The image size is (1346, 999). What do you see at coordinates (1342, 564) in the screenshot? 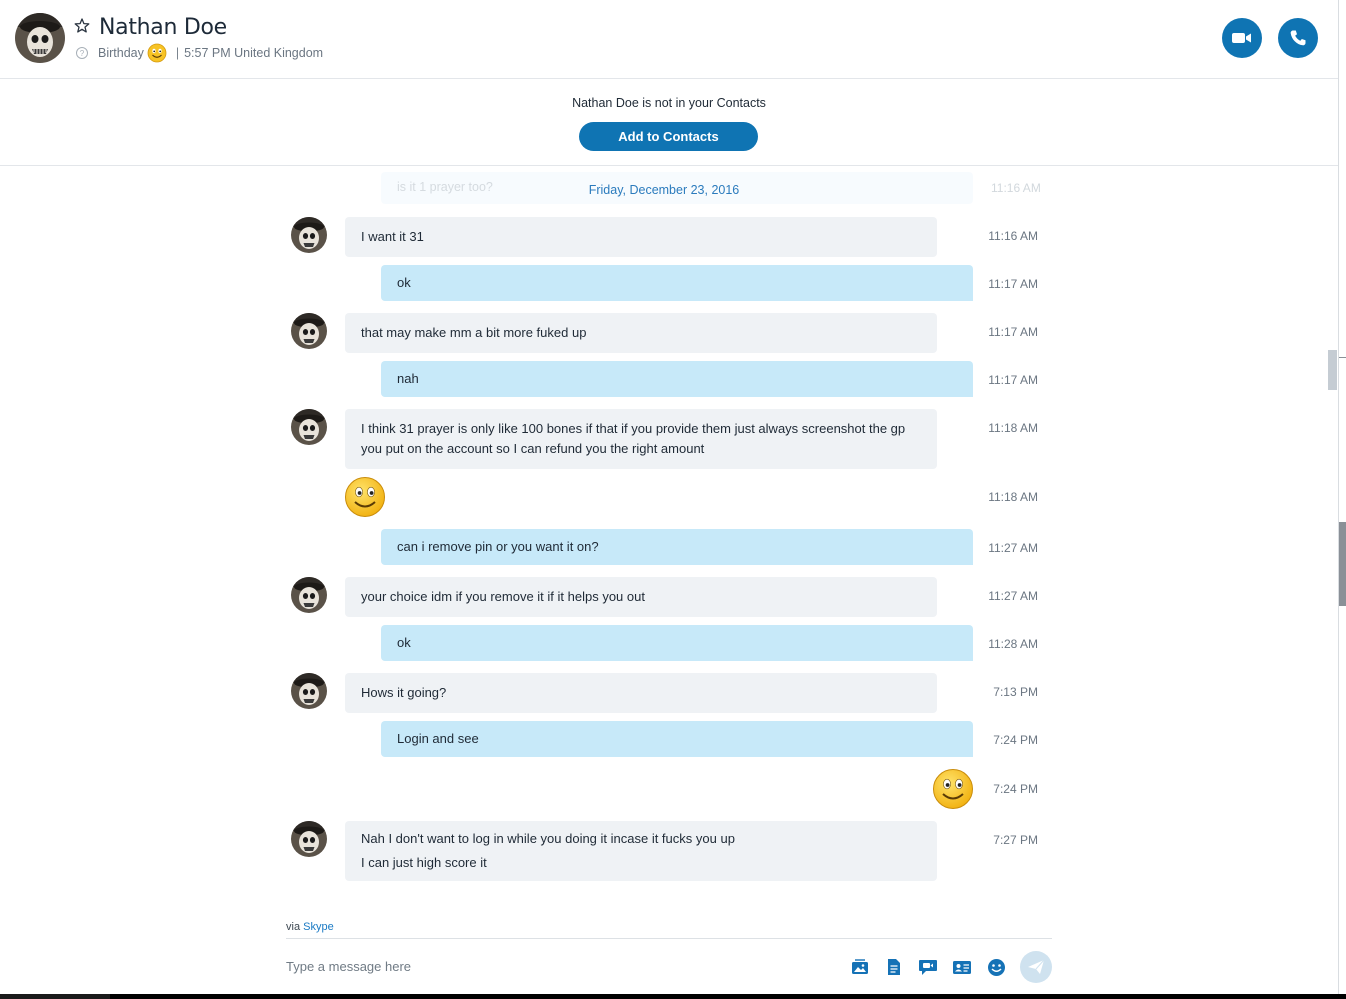
I see `window-scrollbar-thumb` at bounding box center [1342, 564].